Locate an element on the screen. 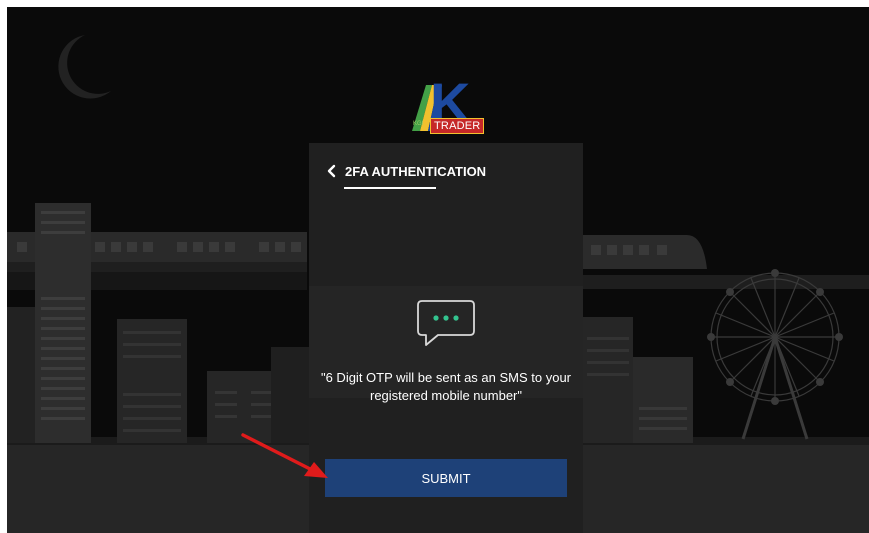 This screenshot has width=869, height=533. back-to-login: 2FA AUTHENTICATION is located at coordinates (405, 171).